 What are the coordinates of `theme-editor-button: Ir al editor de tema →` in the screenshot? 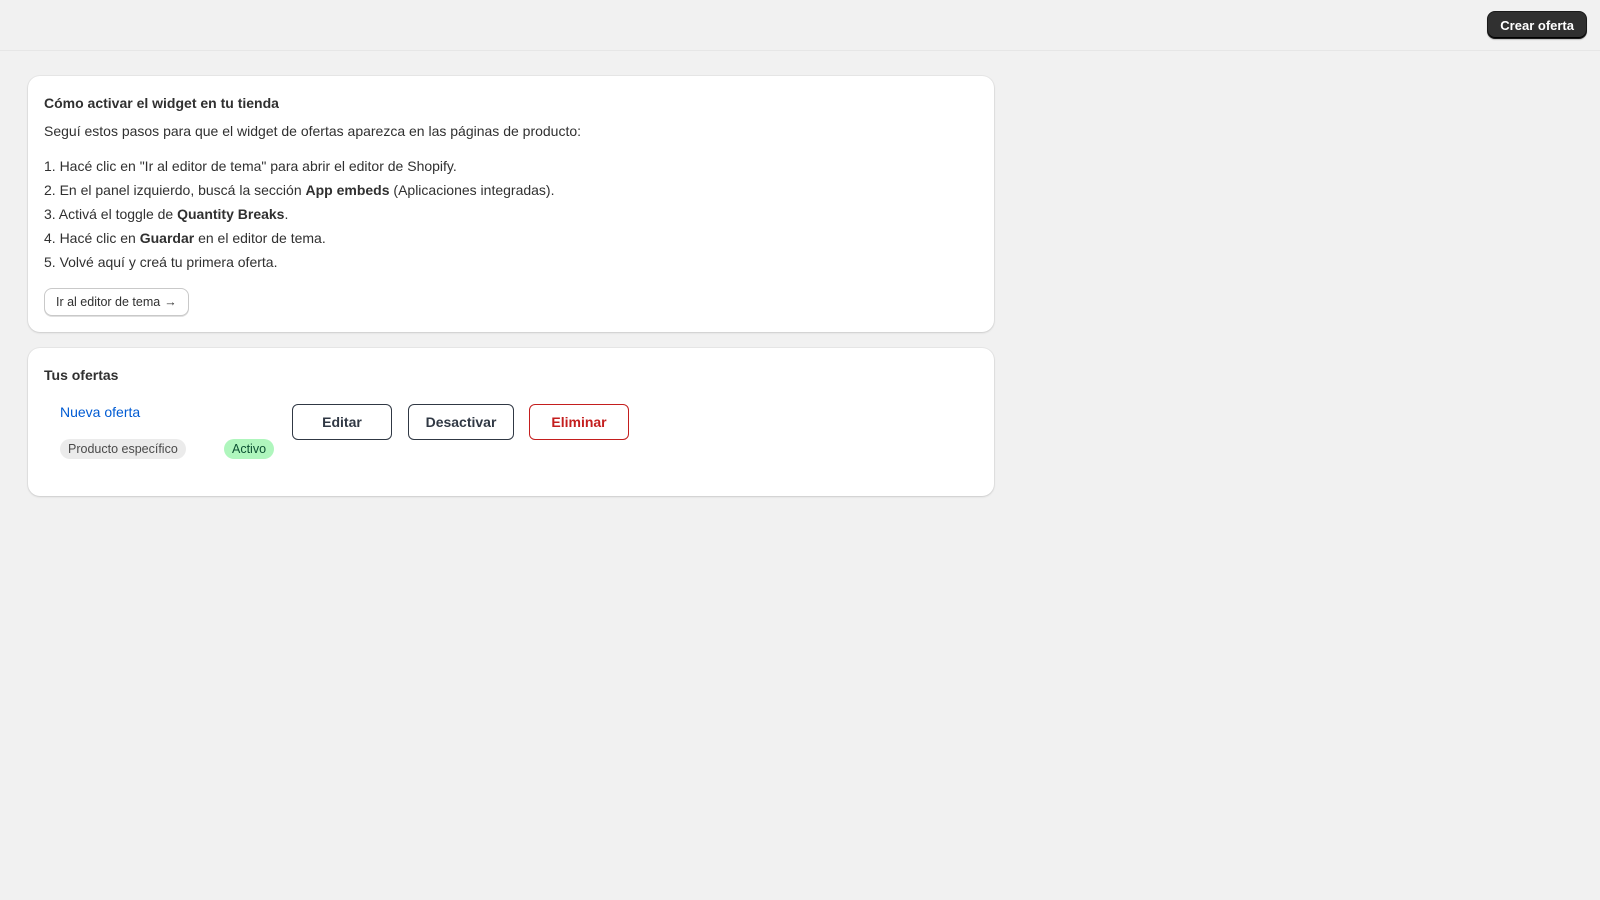 It's located at (116, 302).